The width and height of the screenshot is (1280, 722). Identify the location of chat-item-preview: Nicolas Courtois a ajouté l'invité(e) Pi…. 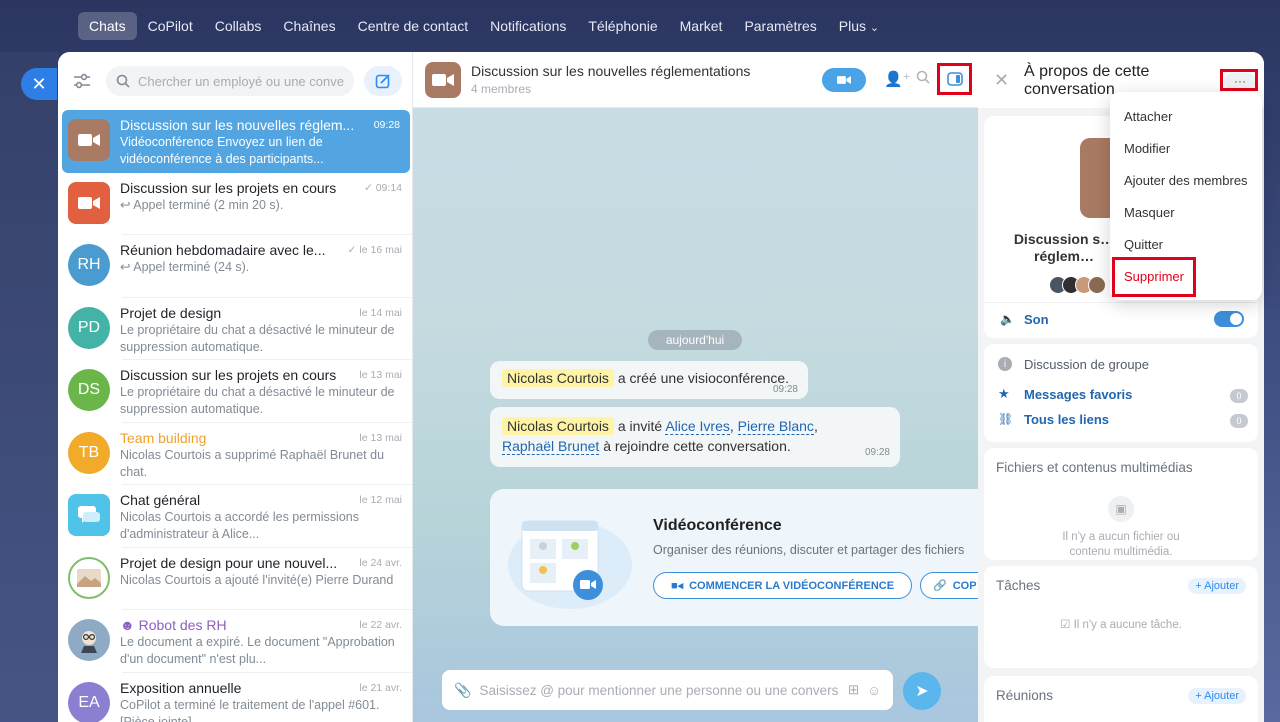
(257, 579).